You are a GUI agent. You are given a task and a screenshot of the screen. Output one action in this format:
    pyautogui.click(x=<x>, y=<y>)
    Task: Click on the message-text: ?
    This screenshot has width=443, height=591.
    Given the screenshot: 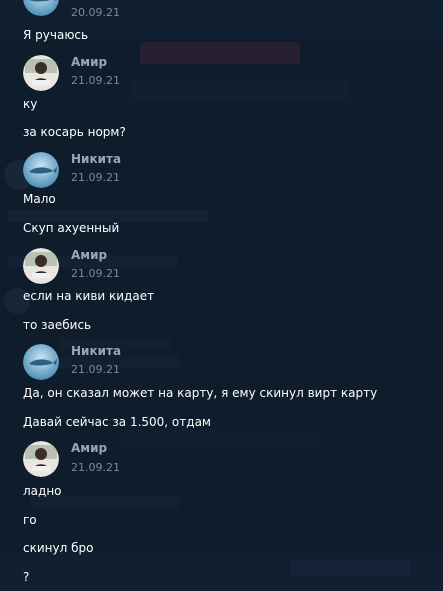 What is the action you would take?
    pyautogui.click(x=26, y=577)
    